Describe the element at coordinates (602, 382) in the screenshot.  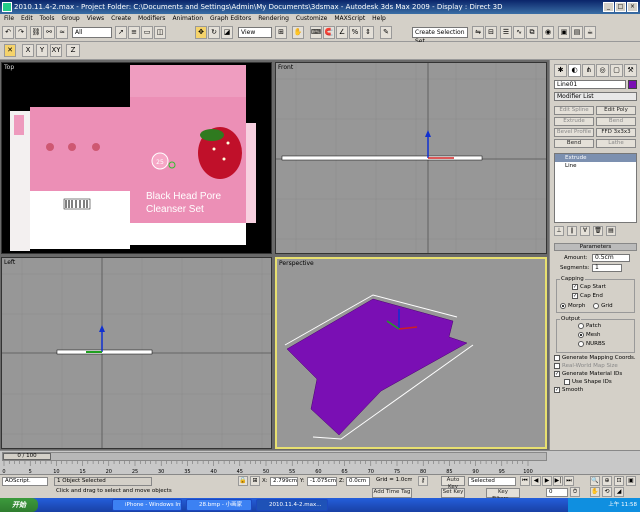
I see `use-shape-ids-row: Use Shape IDs` at that location.